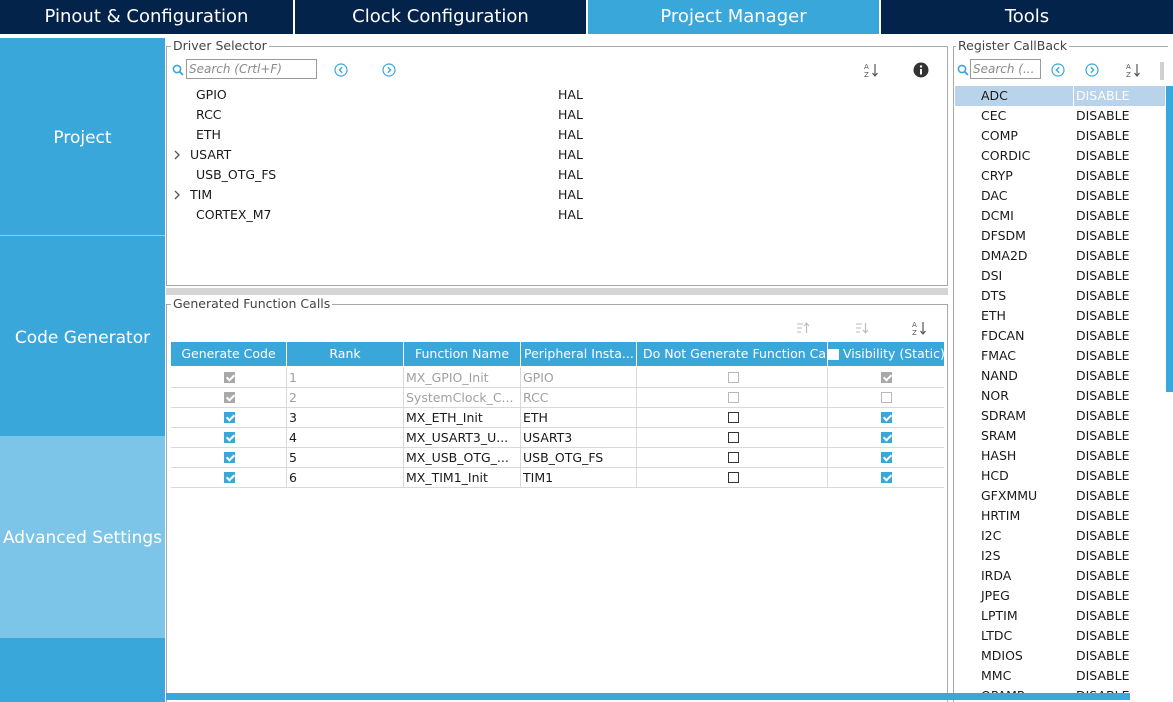 The image size is (1173, 702). Describe the element at coordinates (1060, 376) in the screenshot. I see `register-callback-row: NAND DISABLE` at that location.